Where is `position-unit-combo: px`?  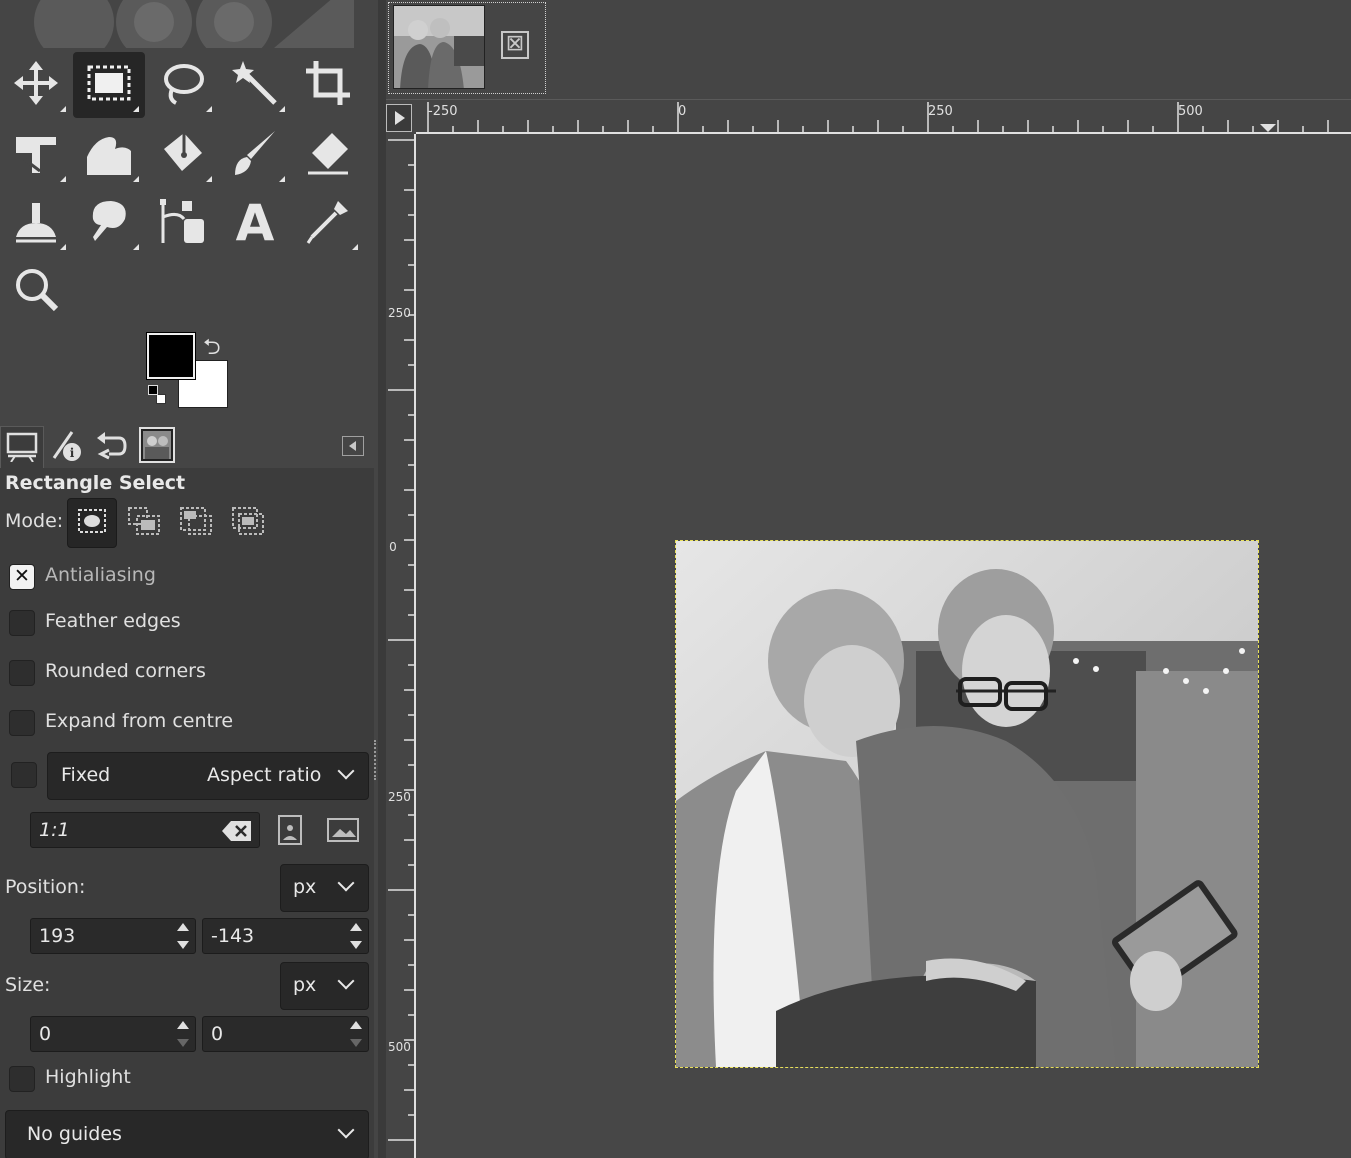
position-unit-combo: px is located at coordinates (324, 888).